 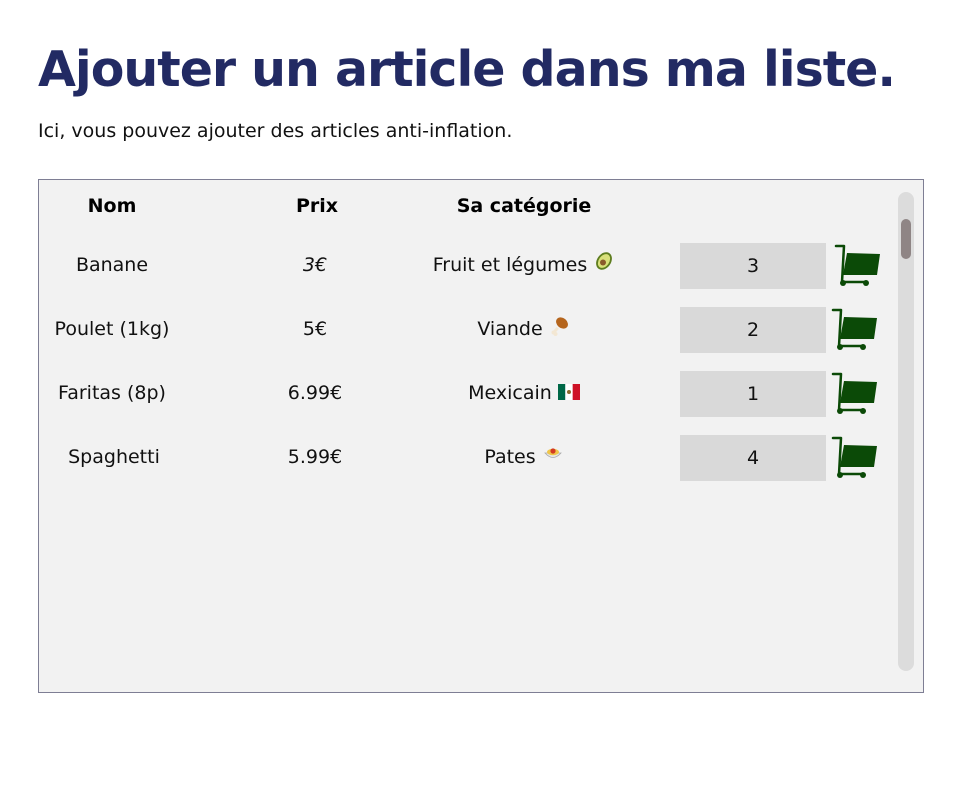 I want to click on item-name: Poulet (1kg), so click(x=112, y=329).